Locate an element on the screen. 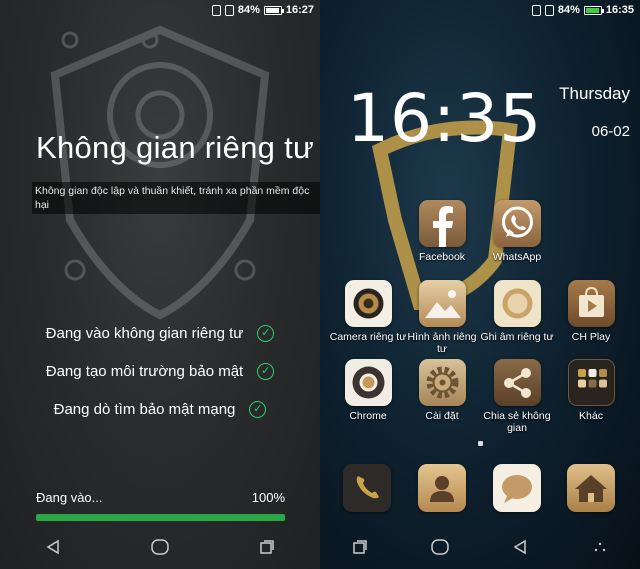 This screenshot has width=640, height=569. status-bar: 84% 16:35 is located at coordinates (480, 12).